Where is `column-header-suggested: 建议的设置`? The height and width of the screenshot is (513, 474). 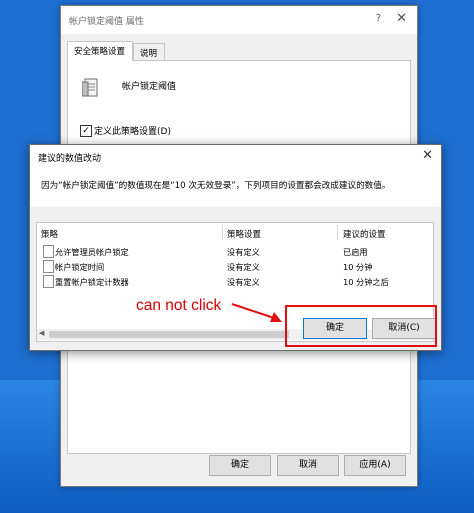 column-header-suggested: 建议的设置 is located at coordinates (364, 234).